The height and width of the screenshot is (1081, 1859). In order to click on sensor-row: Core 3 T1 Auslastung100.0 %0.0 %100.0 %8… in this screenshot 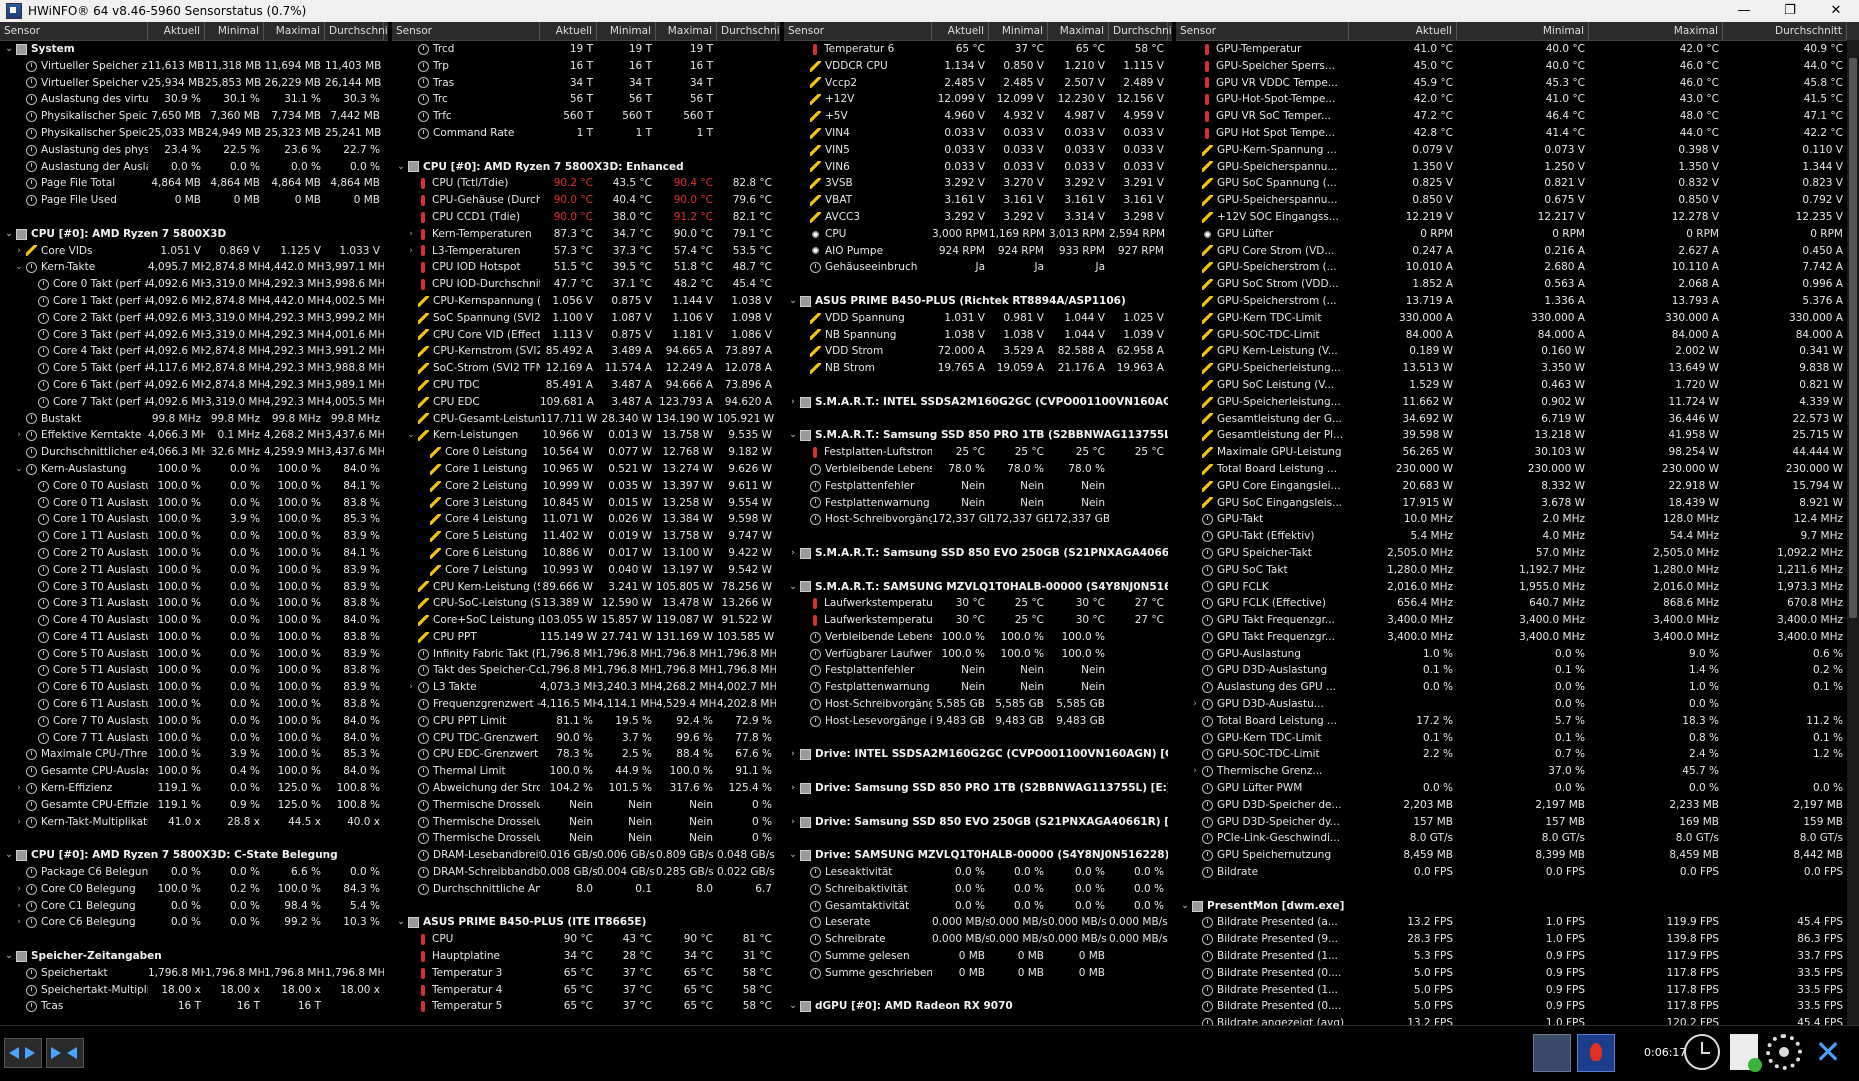, I will do `click(194, 603)`.